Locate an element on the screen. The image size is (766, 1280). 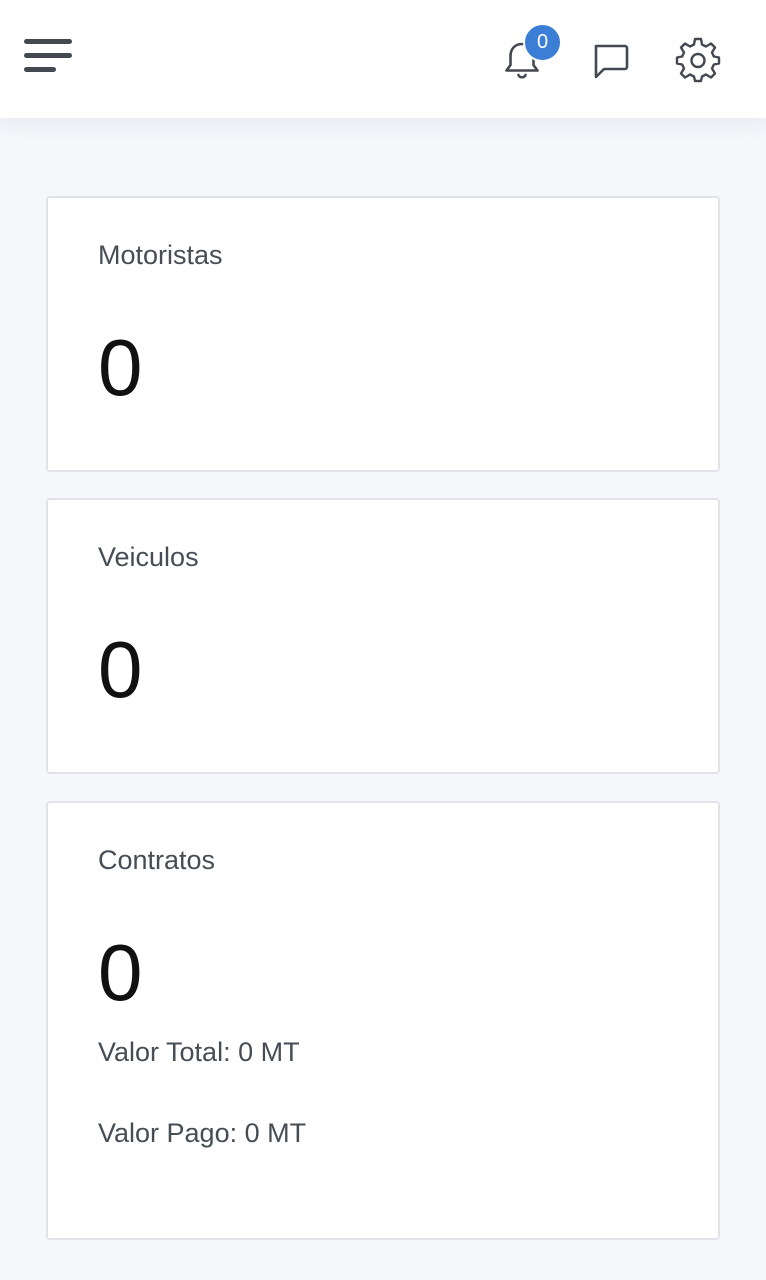
card-title: Motoristas is located at coordinates (160, 255).